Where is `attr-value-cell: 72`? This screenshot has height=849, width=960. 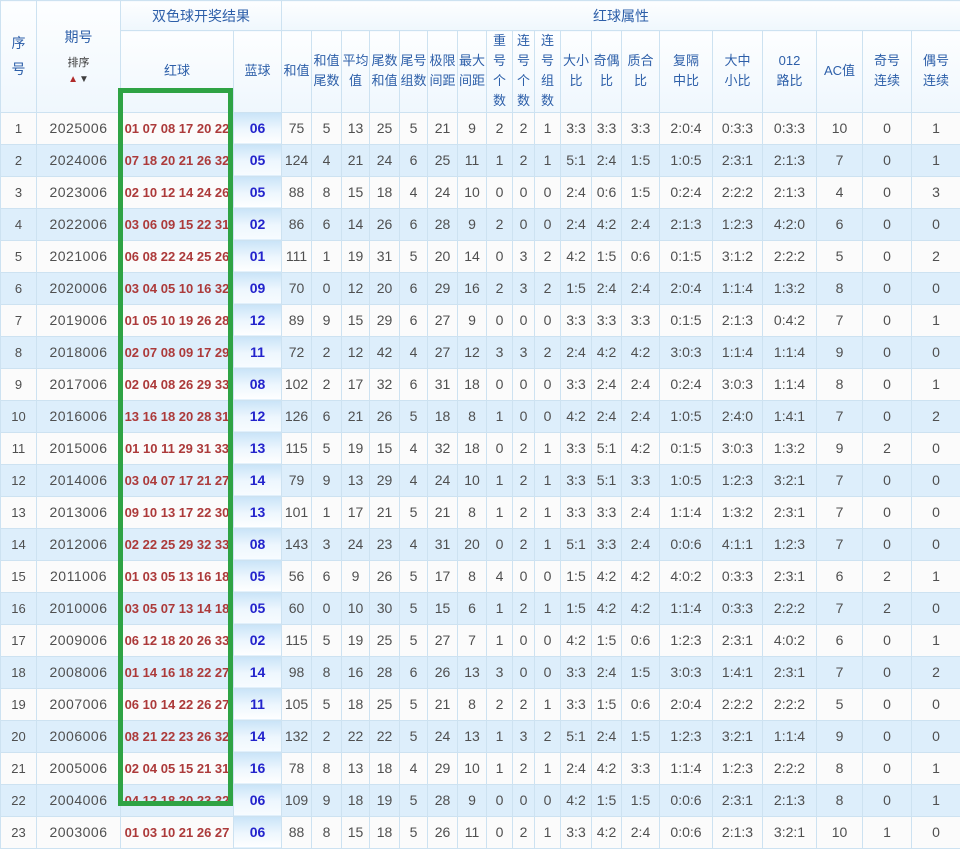
attr-value-cell: 72 is located at coordinates (297, 352).